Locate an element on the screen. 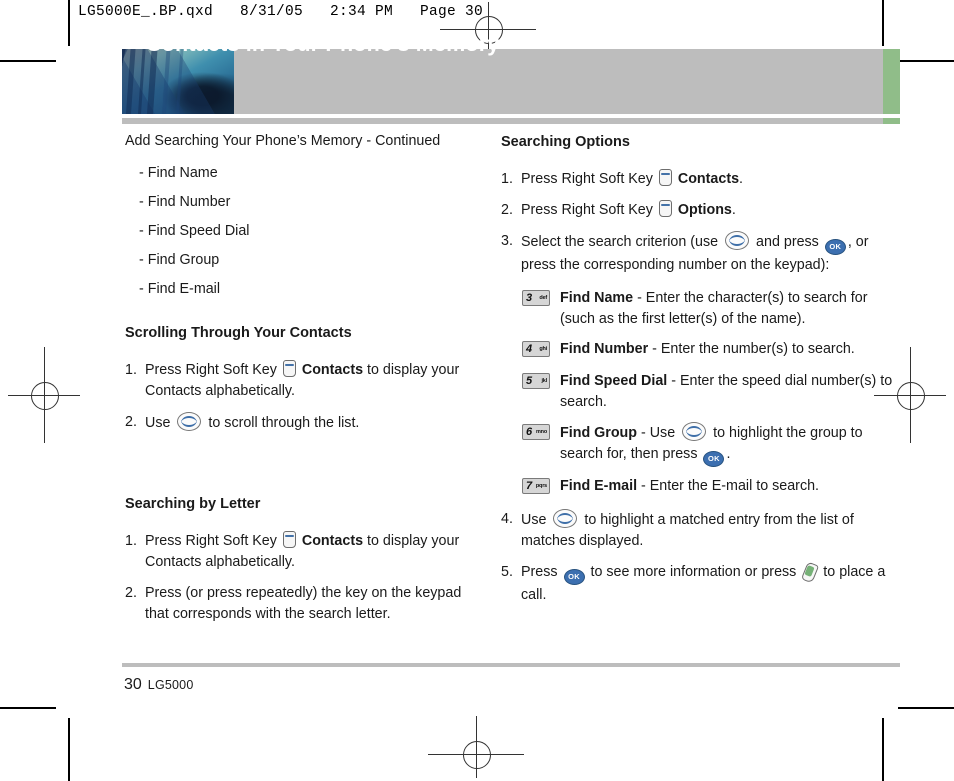 This screenshot has height=781, width=954. key-option-name: Find Number is located at coordinates (604, 348).